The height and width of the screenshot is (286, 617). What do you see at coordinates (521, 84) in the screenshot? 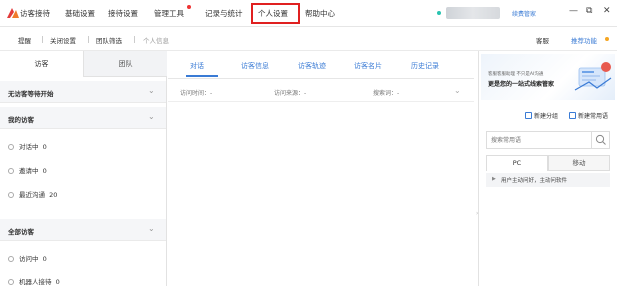
I see `banner-headline: 更是您的一站式线索管家` at bounding box center [521, 84].